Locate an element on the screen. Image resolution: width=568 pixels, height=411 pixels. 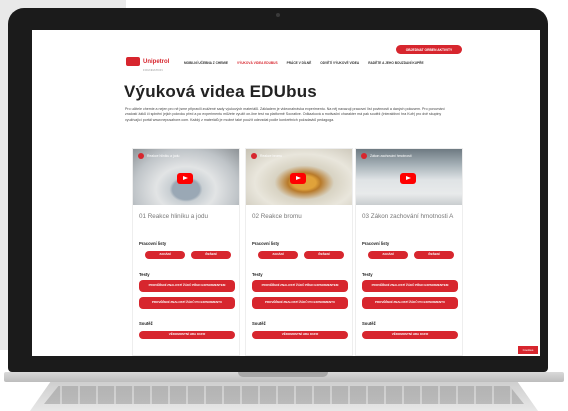
card-title: 01 Reakce hliníku a jodu is located at coordinates (173, 216).